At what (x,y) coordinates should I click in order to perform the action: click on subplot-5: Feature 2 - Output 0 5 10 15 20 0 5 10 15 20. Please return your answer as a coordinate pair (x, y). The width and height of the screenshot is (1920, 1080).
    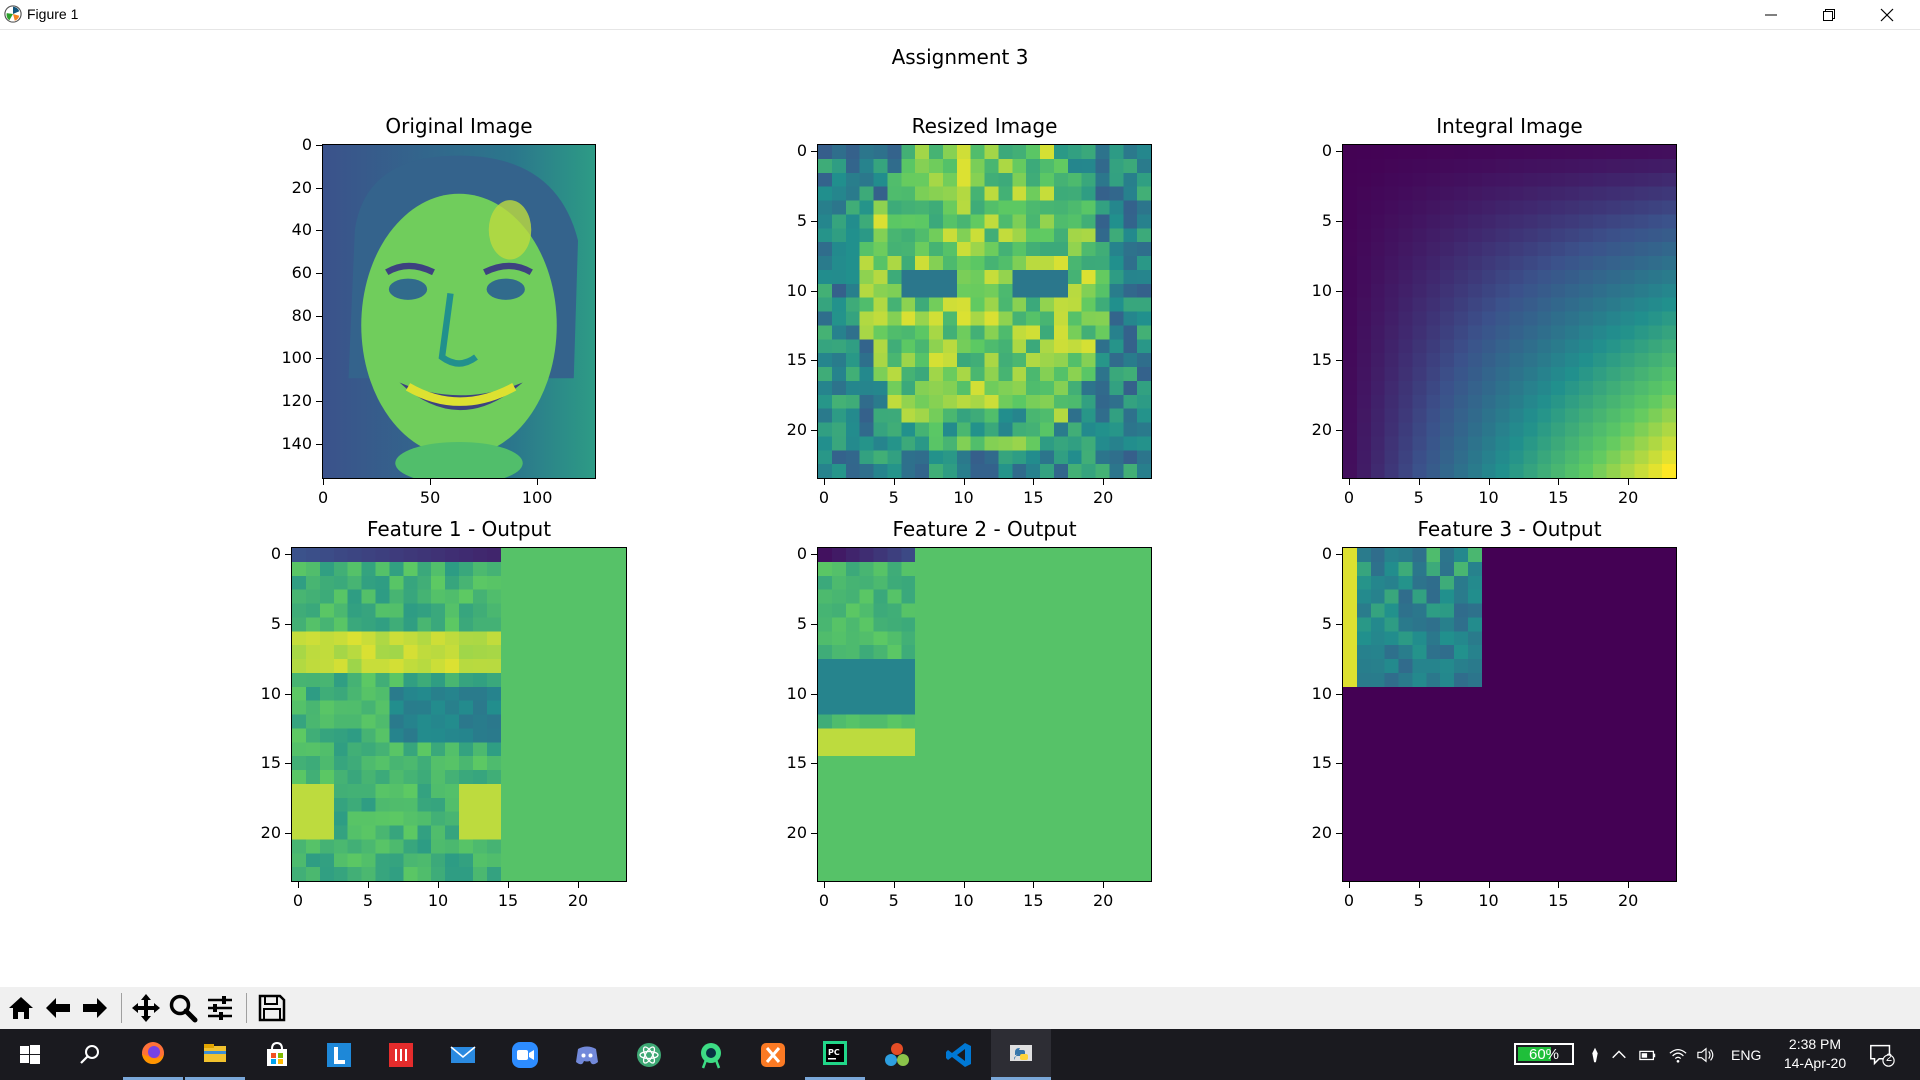
    Looking at the image, I should click on (969, 713).